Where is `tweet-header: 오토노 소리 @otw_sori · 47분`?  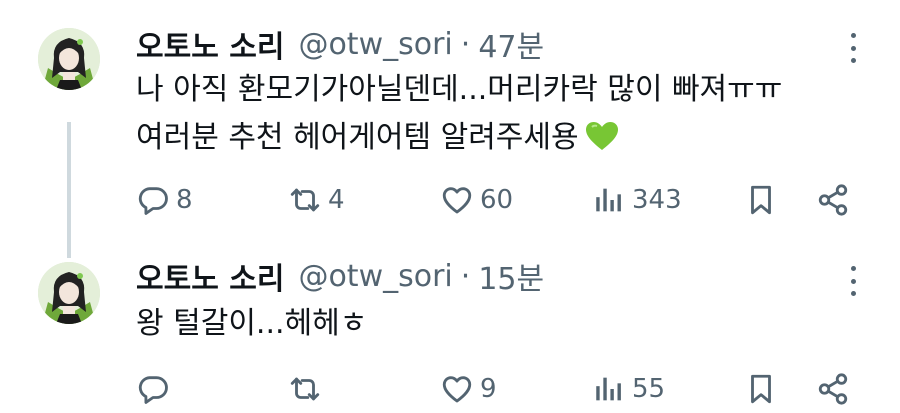 tweet-header: 오토노 소리 @otw_sori · 47분 is located at coordinates (340, 44).